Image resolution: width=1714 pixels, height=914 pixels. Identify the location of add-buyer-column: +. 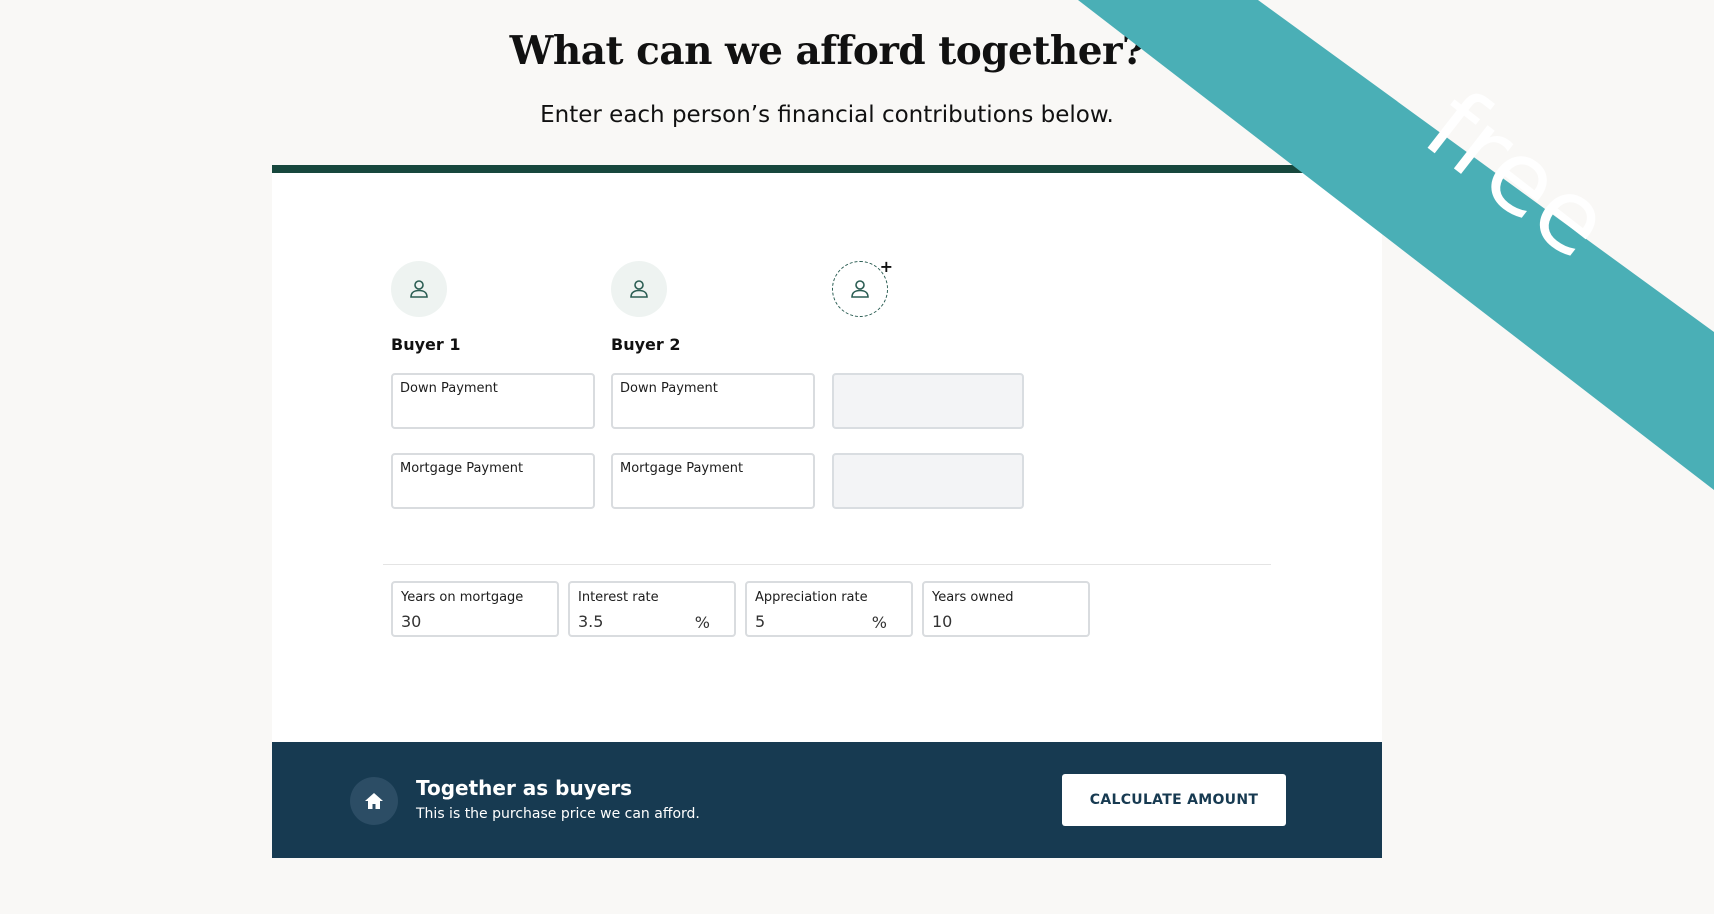
(862, 288).